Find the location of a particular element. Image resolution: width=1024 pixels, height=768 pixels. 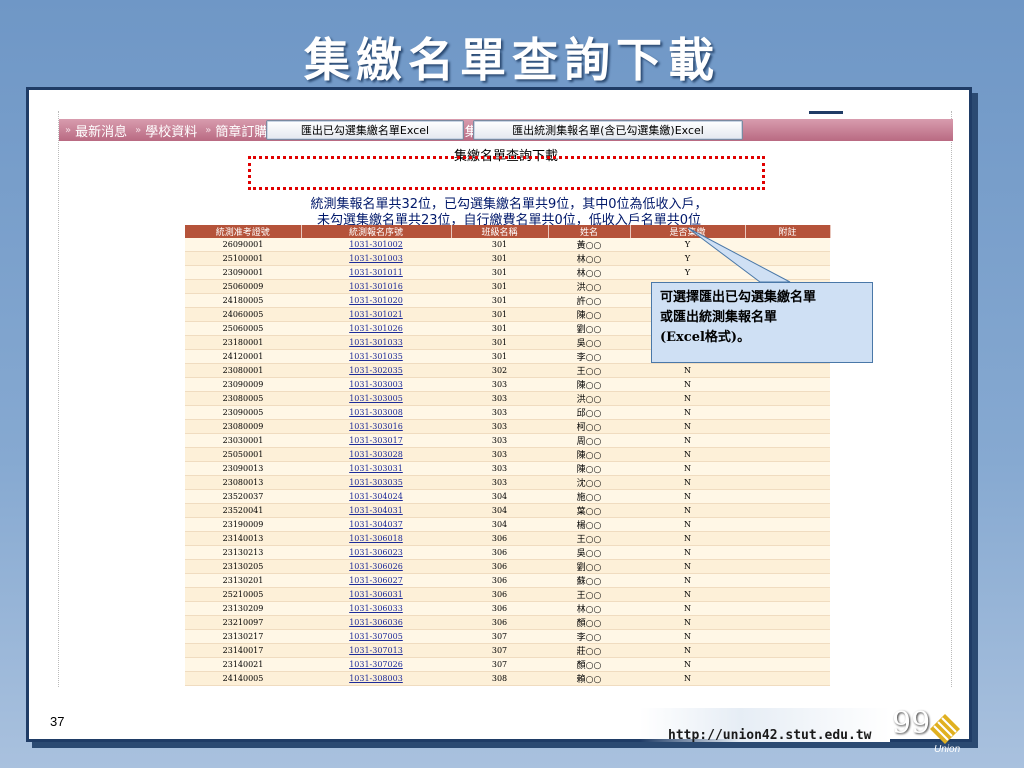

table-row: 23090009 1031-303003 303 陳○○ N is located at coordinates (507, 384).